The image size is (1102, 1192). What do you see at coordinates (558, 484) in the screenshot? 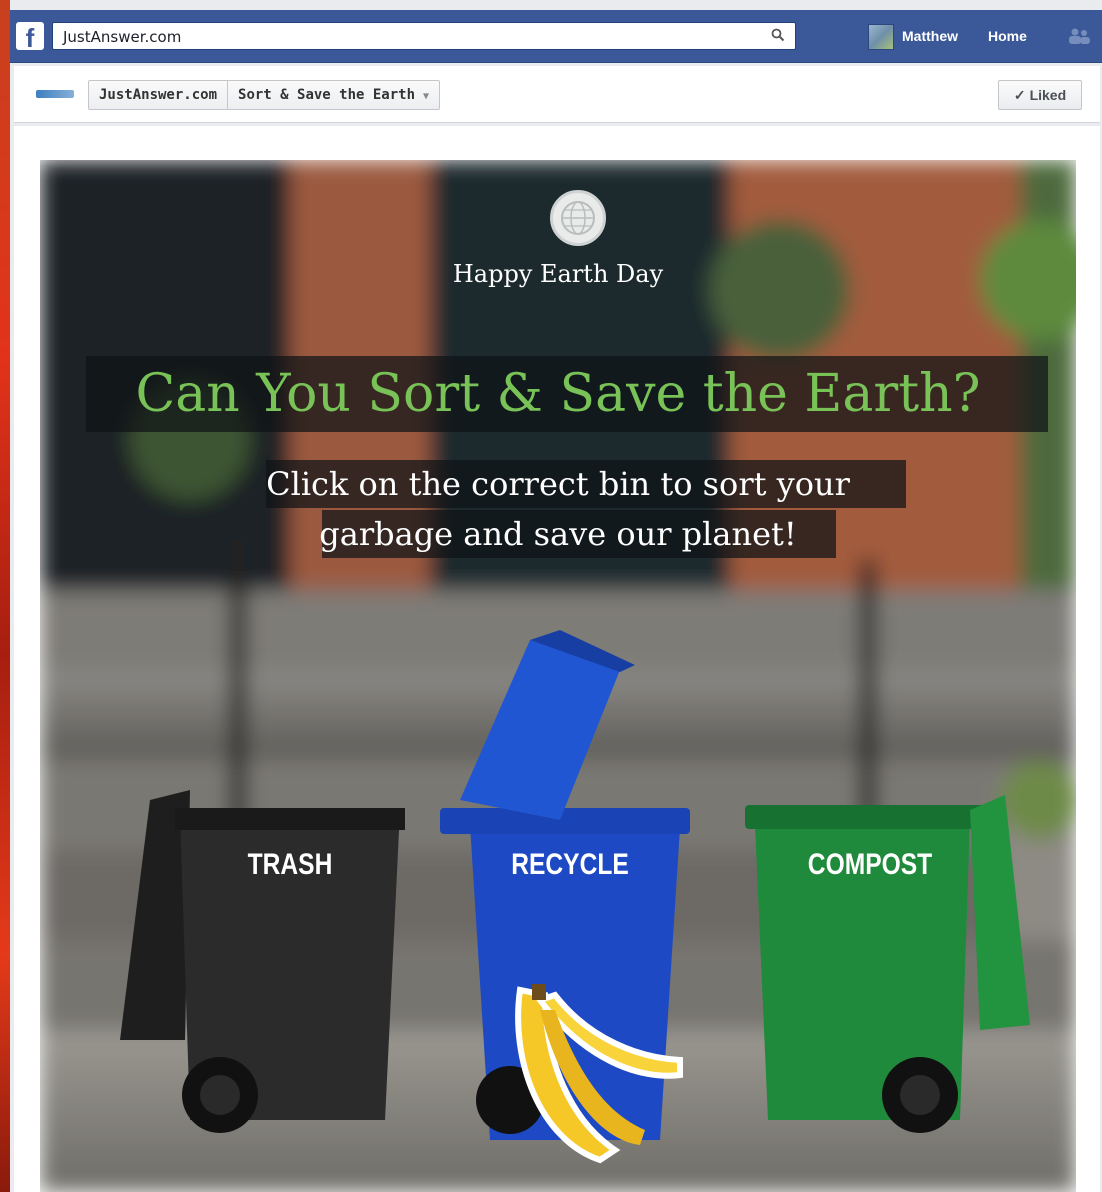
I see `instruction-text-line1: Click on the correct bin to sort your` at bounding box center [558, 484].